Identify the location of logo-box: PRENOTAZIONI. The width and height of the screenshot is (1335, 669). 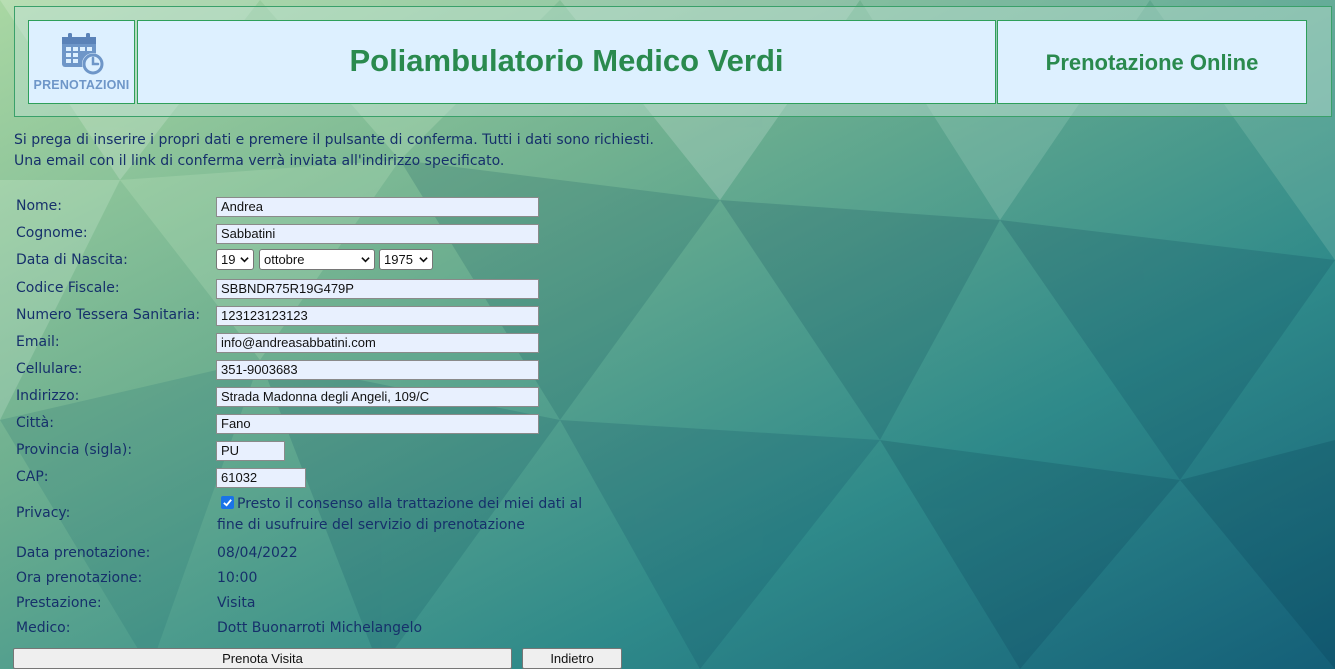
(81, 62).